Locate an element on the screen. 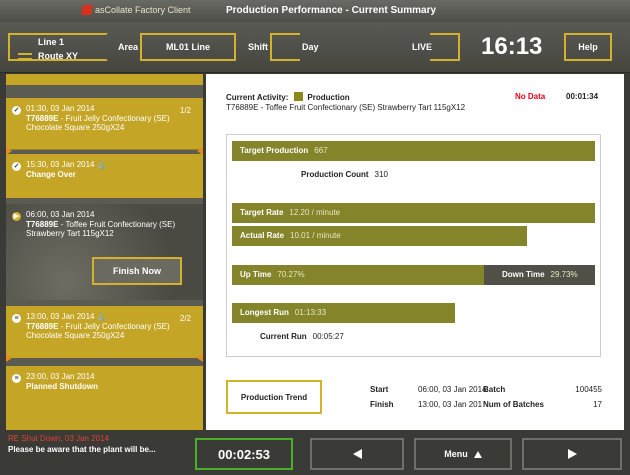 The width and height of the screenshot is (630, 475). num-batches-value: 17 is located at coordinates (597, 404).